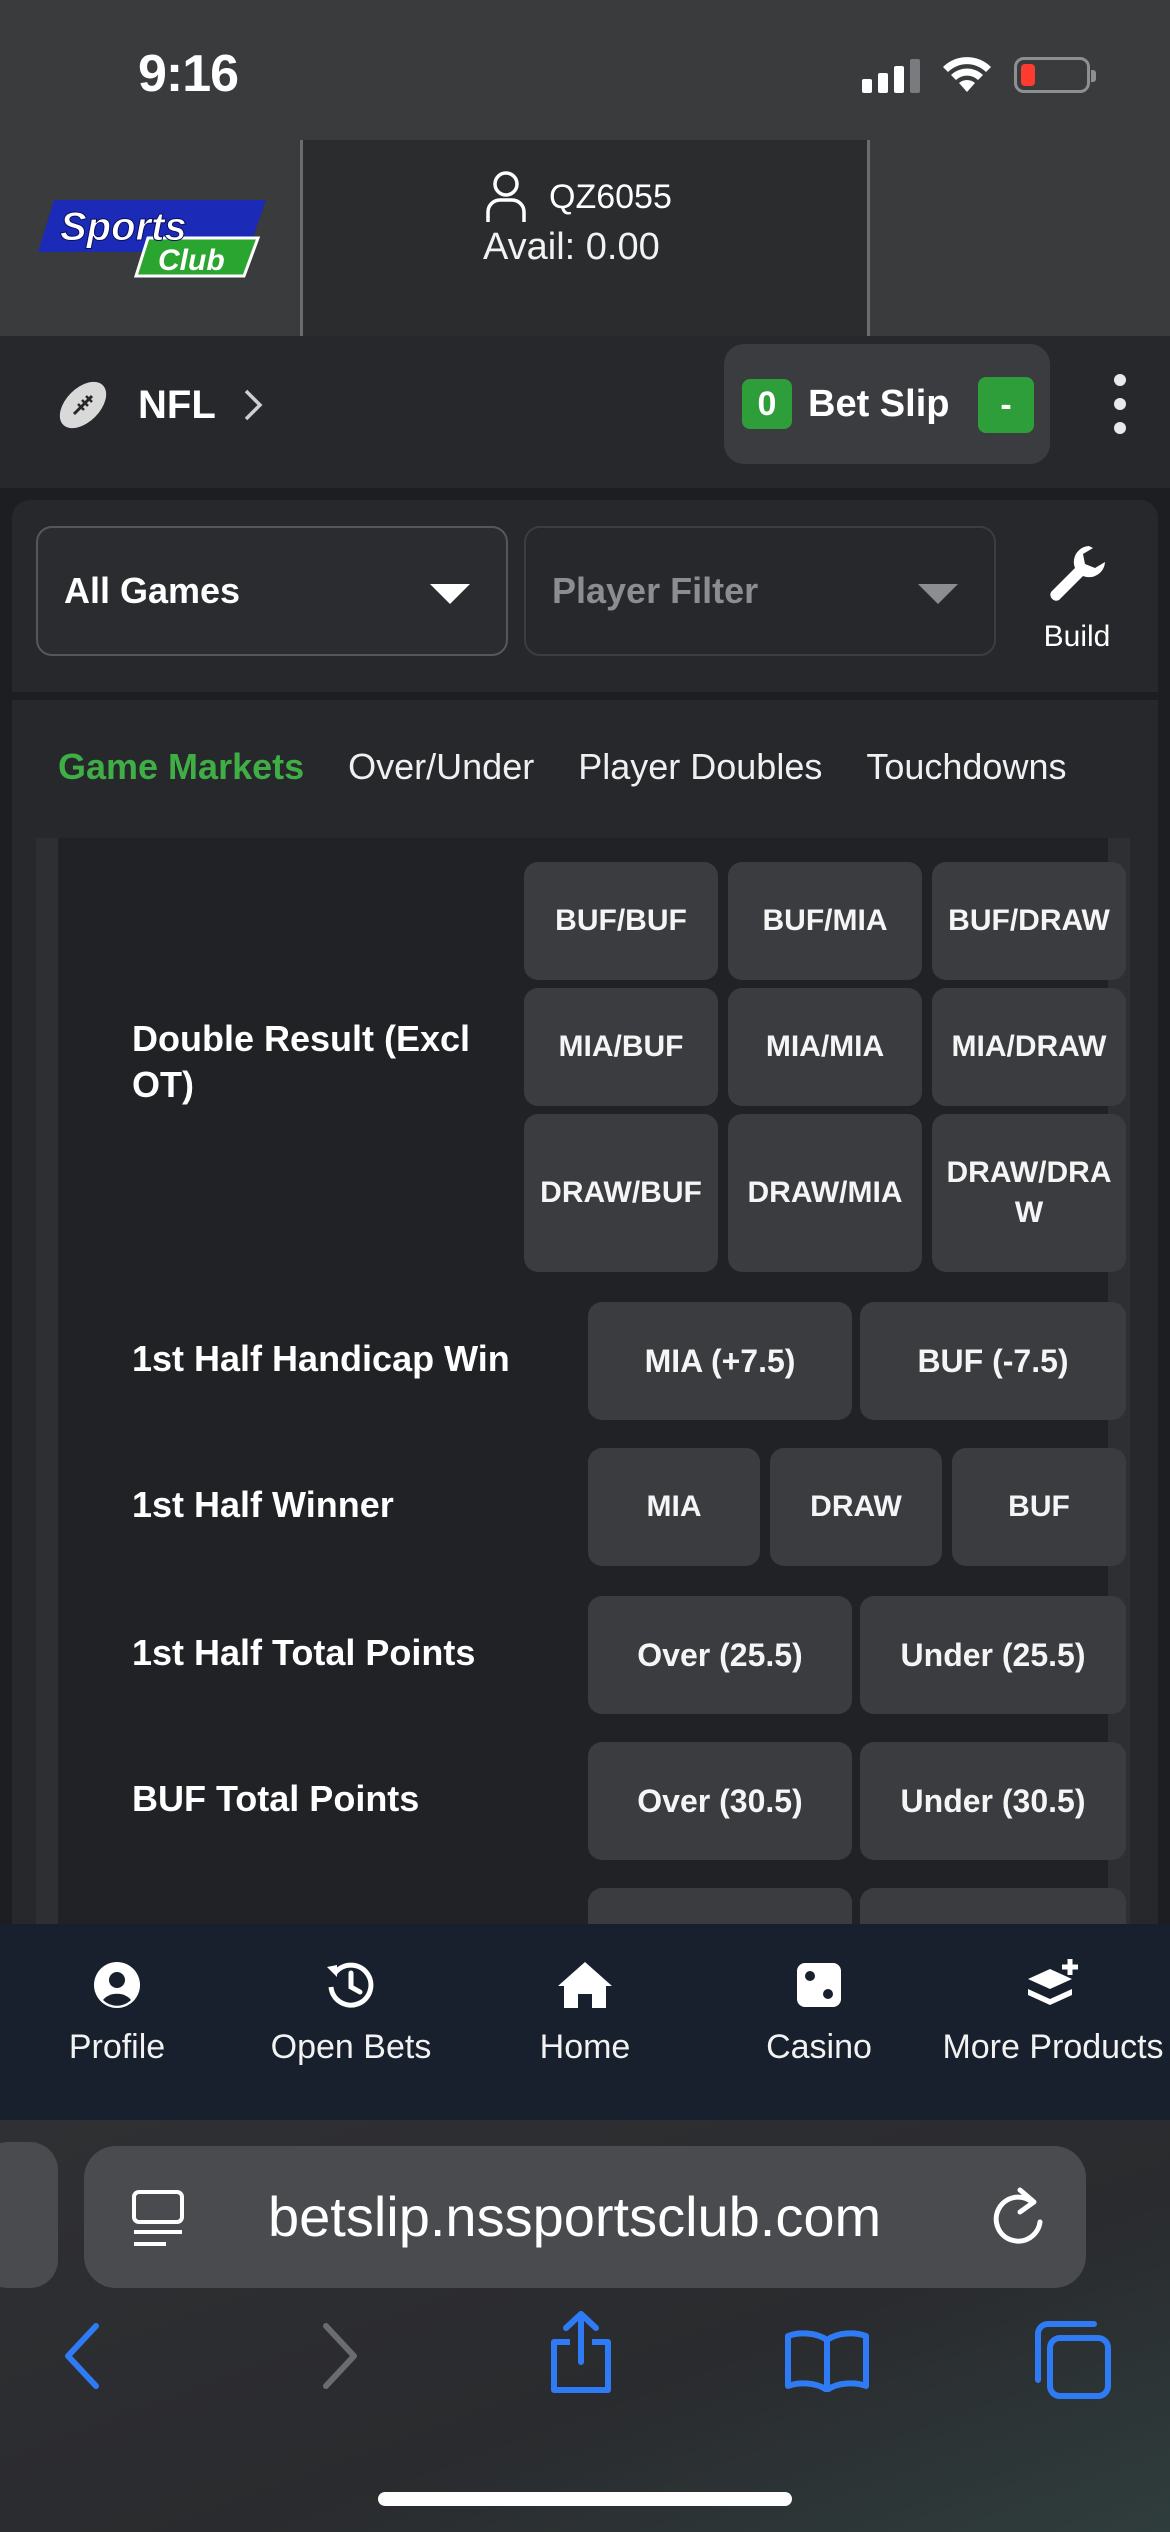  What do you see at coordinates (621, 921) in the screenshot?
I see `odds-button-buf-buf: BUF/BUF` at bounding box center [621, 921].